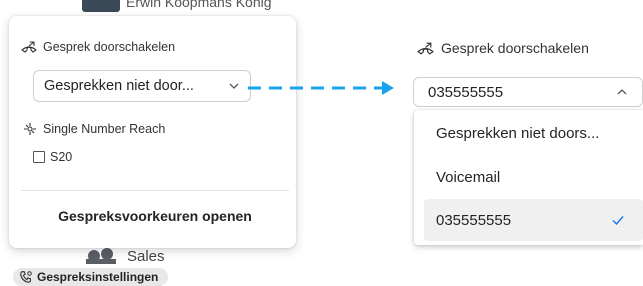 The width and height of the screenshot is (643, 286). Describe the element at coordinates (533, 220) in the screenshot. I see `option-number: 035555555` at that location.